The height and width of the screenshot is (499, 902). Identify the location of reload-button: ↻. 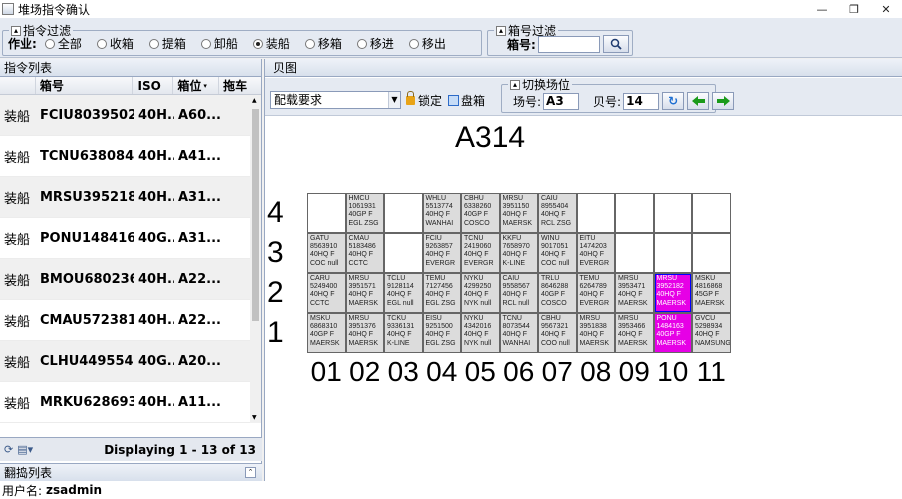
(673, 101).